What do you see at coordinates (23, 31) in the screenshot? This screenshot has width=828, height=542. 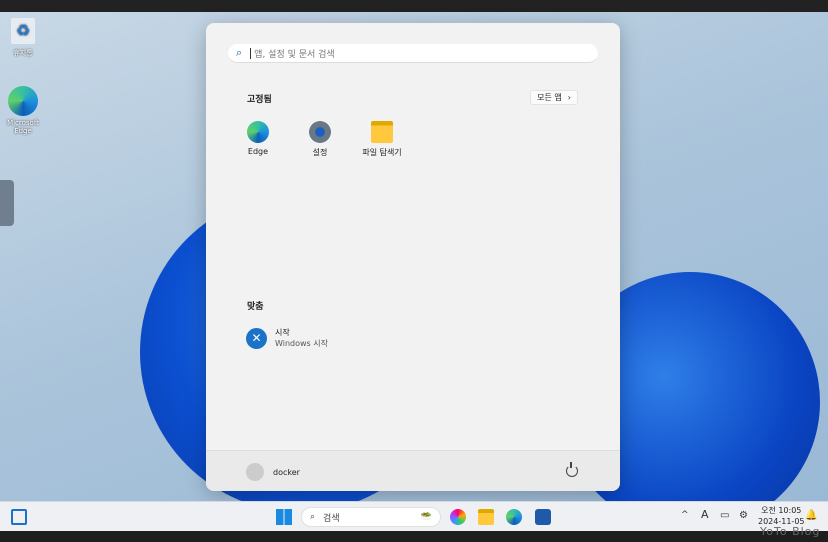 I see `recycle-bin-icon: ♻` at bounding box center [23, 31].